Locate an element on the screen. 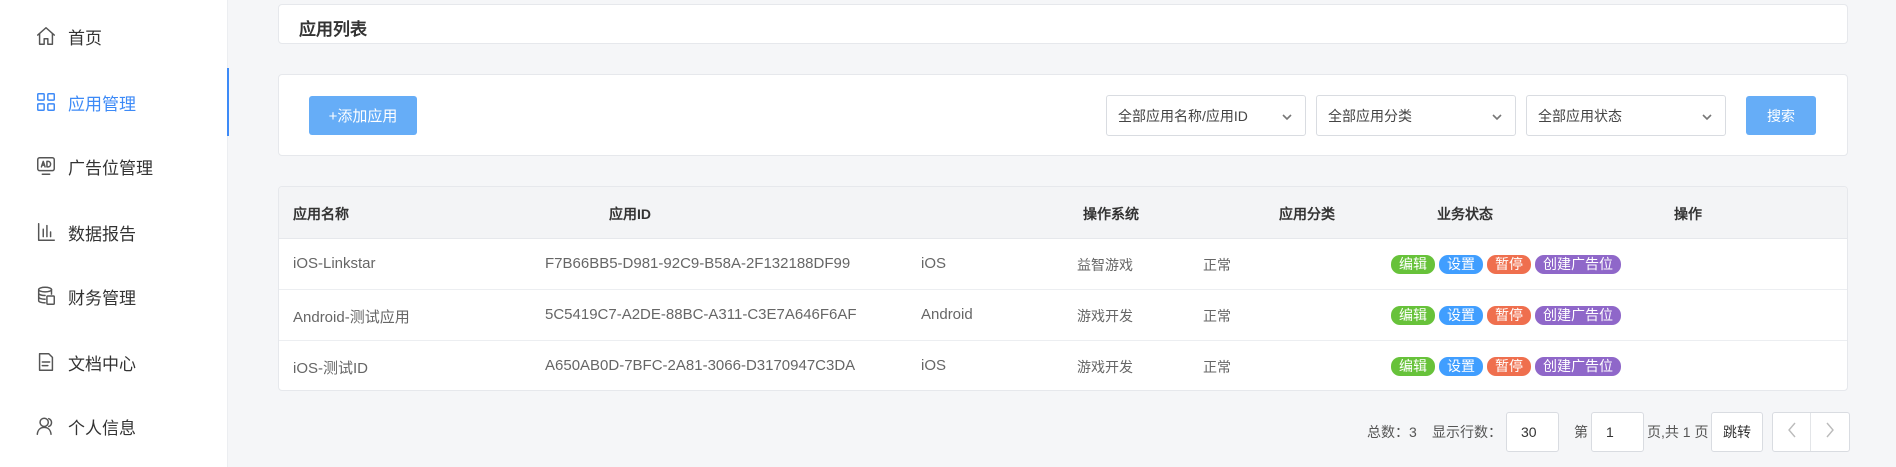 This screenshot has width=1896, height=467. column-header-category: 应用分类 is located at coordinates (1307, 214).